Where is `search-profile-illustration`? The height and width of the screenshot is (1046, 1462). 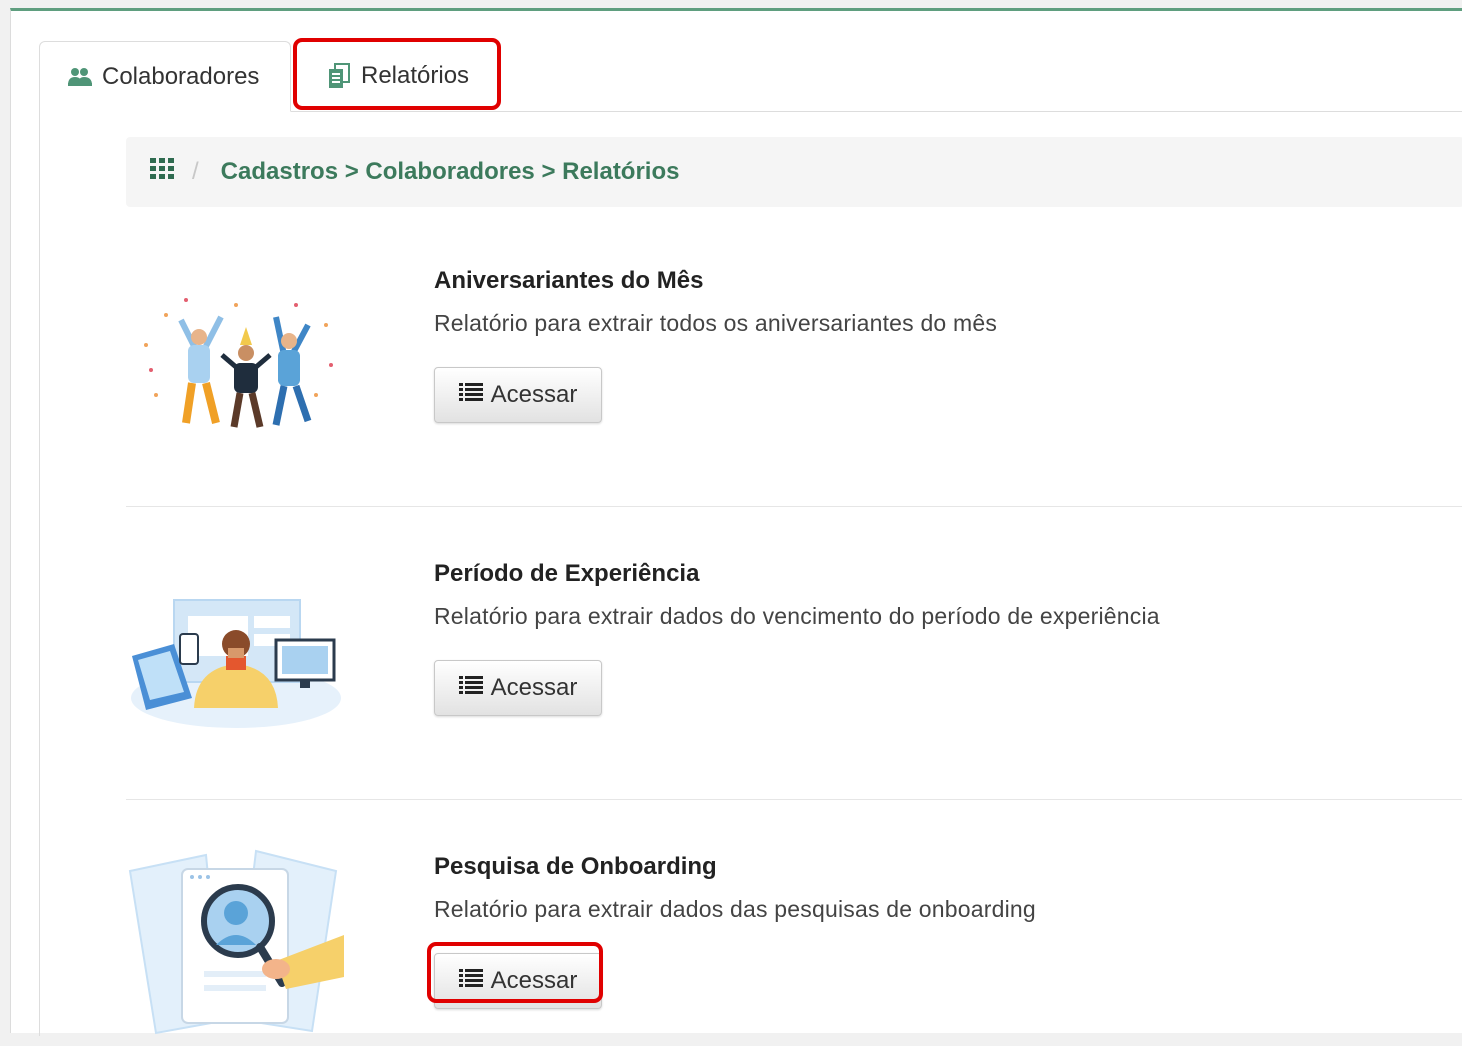
search-profile-illustration is located at coordinates (236, 941).